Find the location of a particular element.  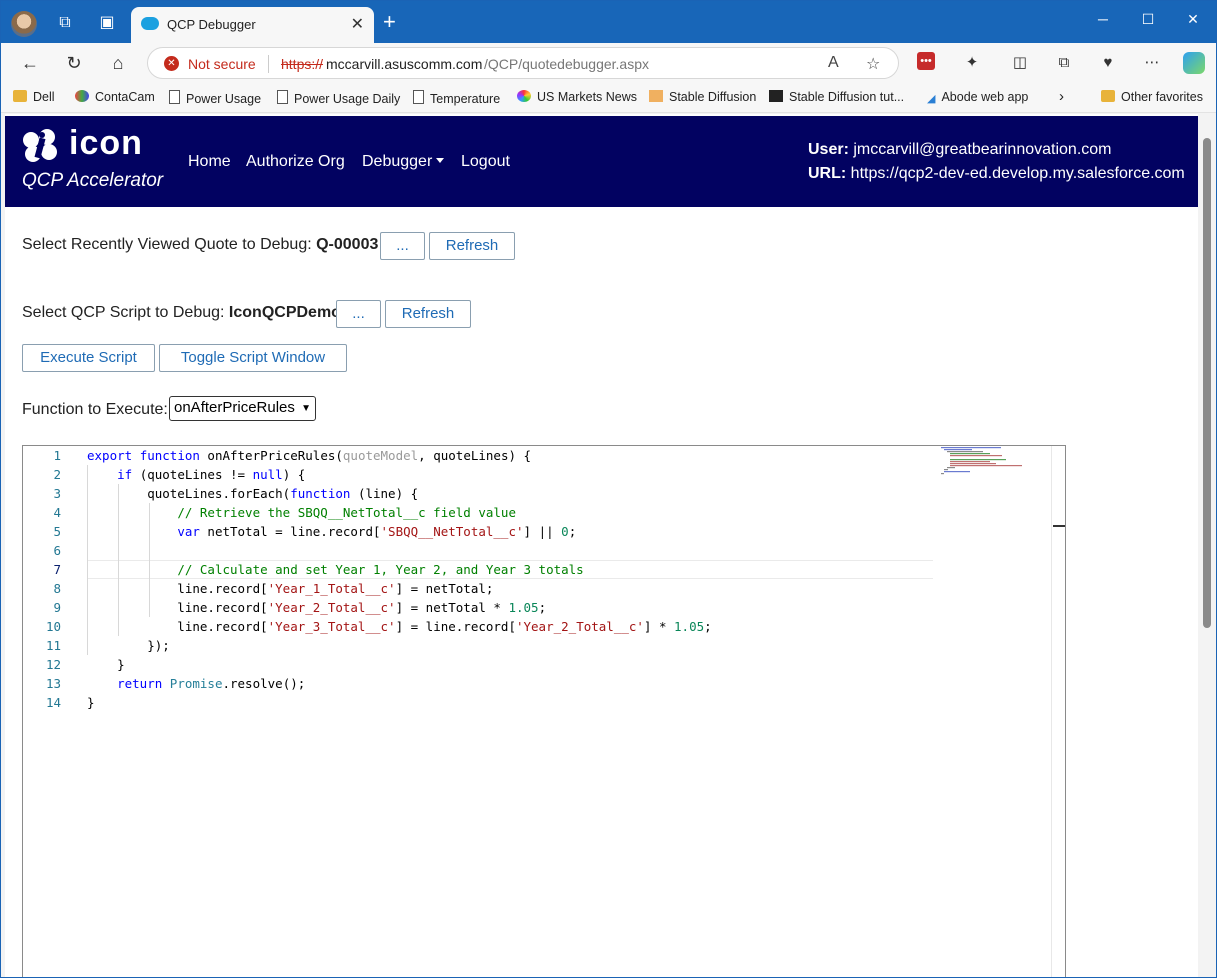

tab-qcp-debugger: QCP Debugger ✕ is located at coordinates (252, 25).